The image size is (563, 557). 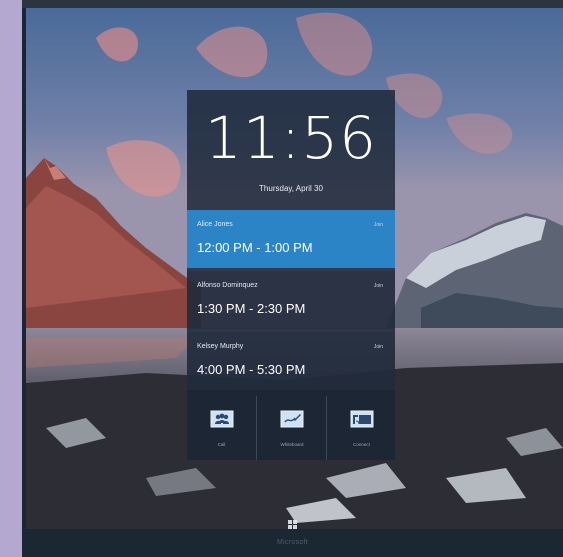 What do you see at coordinates (221, 419) in the screenshot?
I see `people-icon` at bounding box center [221, 419].